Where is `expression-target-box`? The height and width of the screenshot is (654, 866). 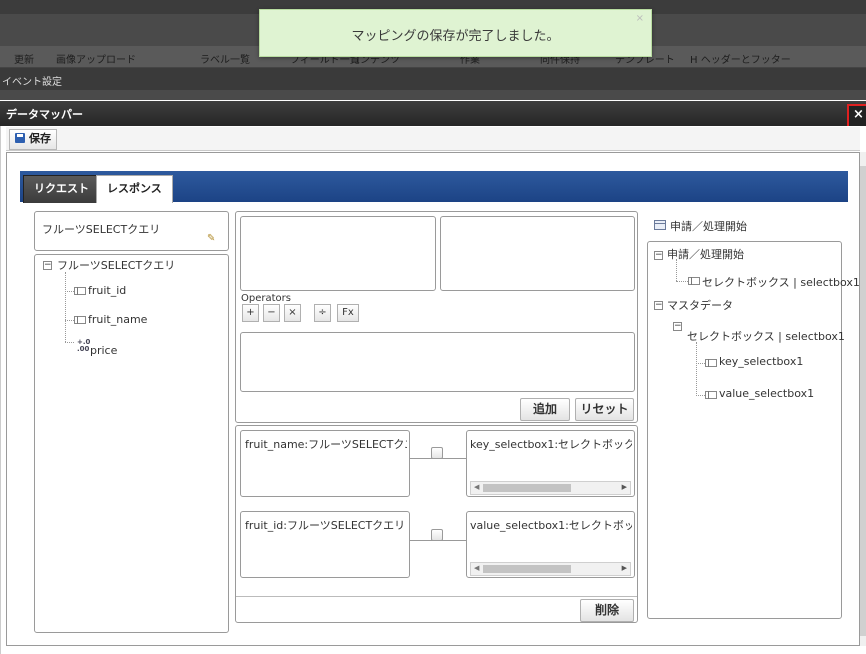 expression-target-box is located at coordinates (537, 253).